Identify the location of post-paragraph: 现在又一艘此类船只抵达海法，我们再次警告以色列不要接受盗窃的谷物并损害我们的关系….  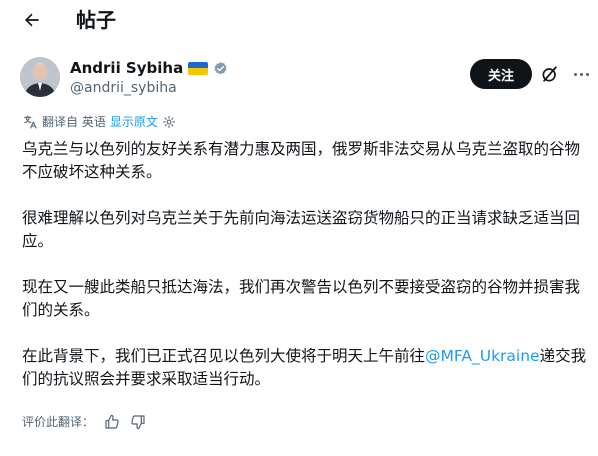
(301, 298).